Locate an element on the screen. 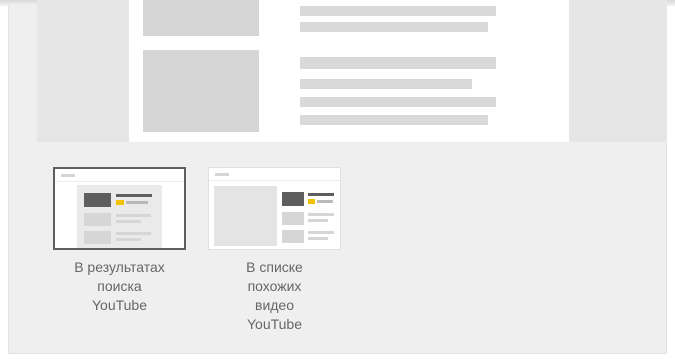 This screenshot has height=362, width=675. related-videos-thumbnail is located at coordinates (274, 208).